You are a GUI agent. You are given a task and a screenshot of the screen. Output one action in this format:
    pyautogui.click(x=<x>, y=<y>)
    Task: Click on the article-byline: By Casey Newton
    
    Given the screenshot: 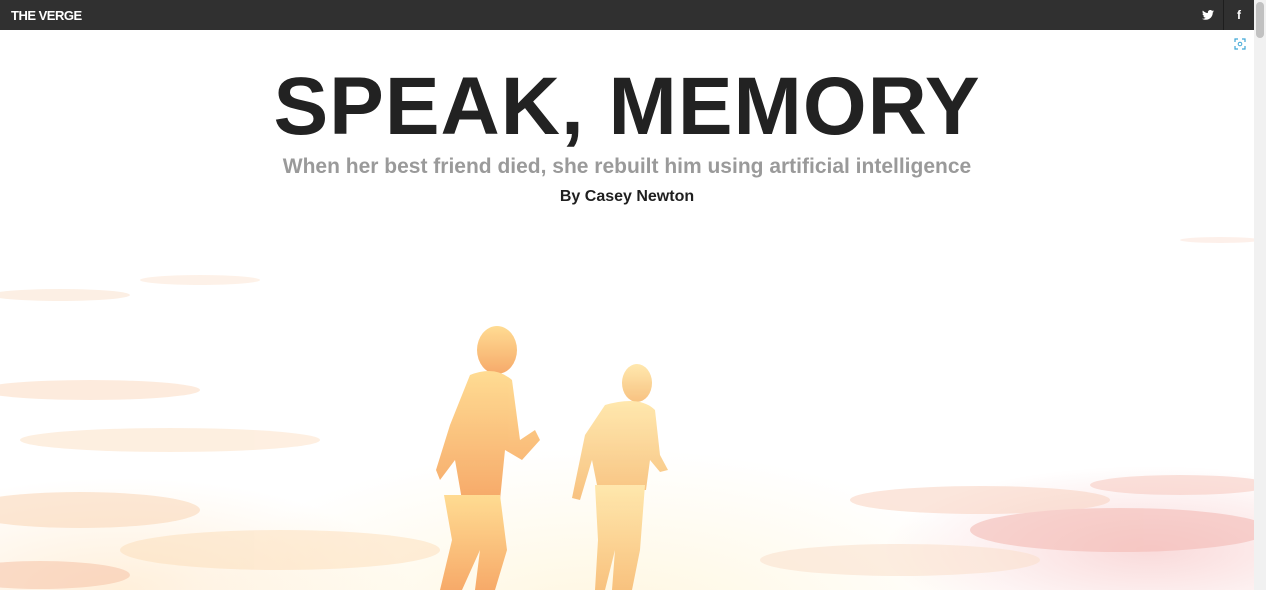 What is the action you would take?
    pyautogui.click(x=627, y=197)
    